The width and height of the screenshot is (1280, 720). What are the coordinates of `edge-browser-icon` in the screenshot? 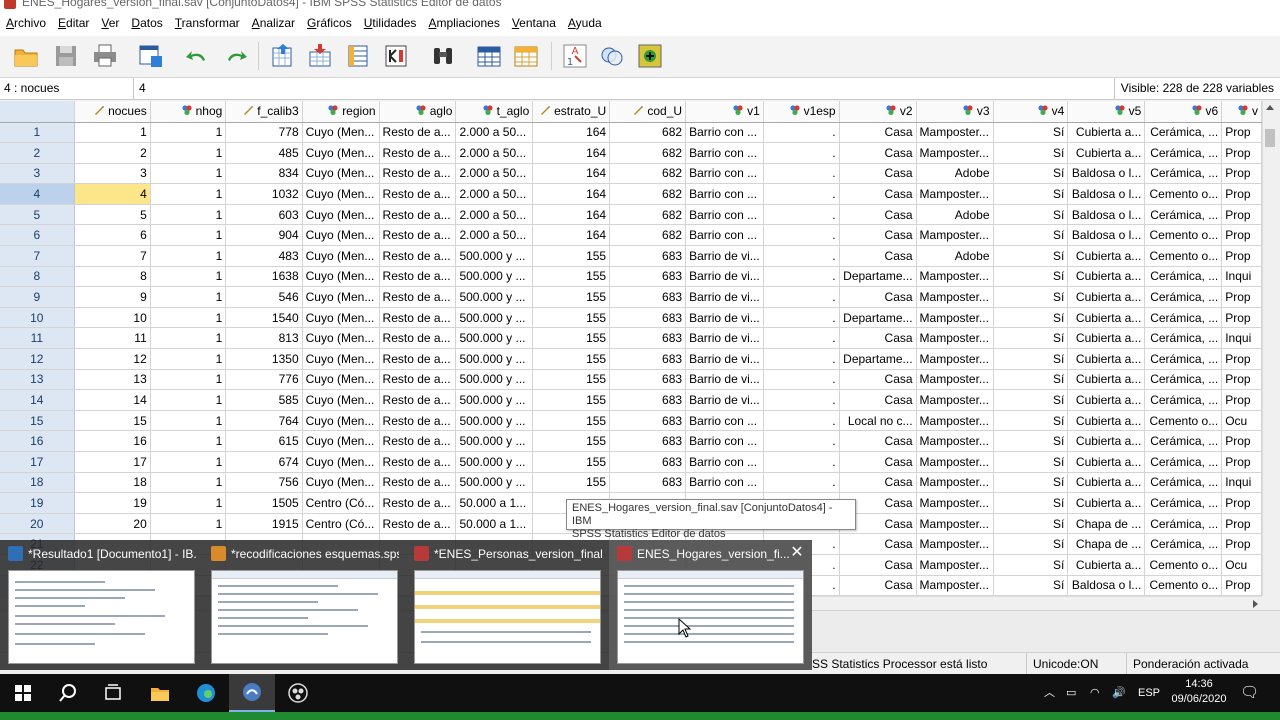 It's located at (206, 693).